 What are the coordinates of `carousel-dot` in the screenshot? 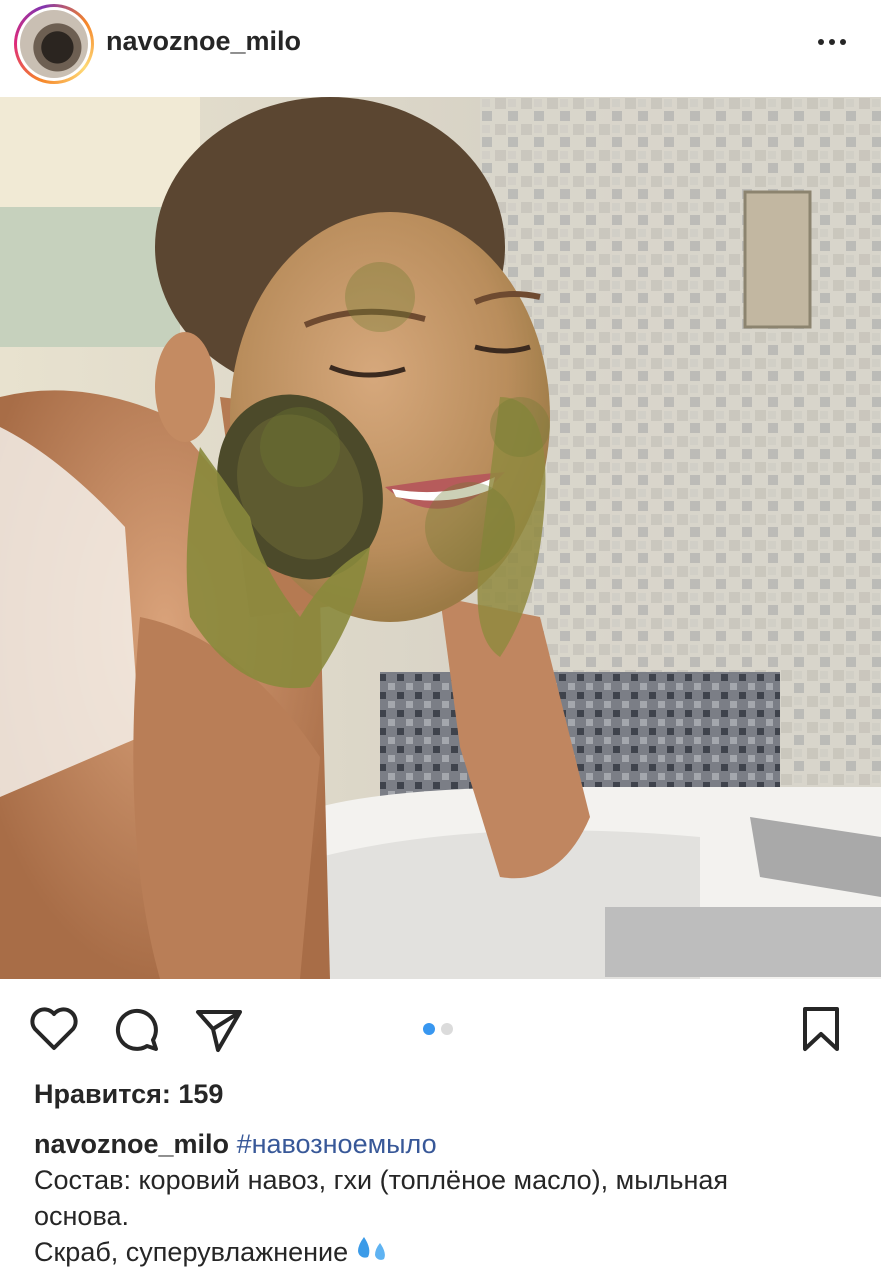 It's located at (447, 1029).